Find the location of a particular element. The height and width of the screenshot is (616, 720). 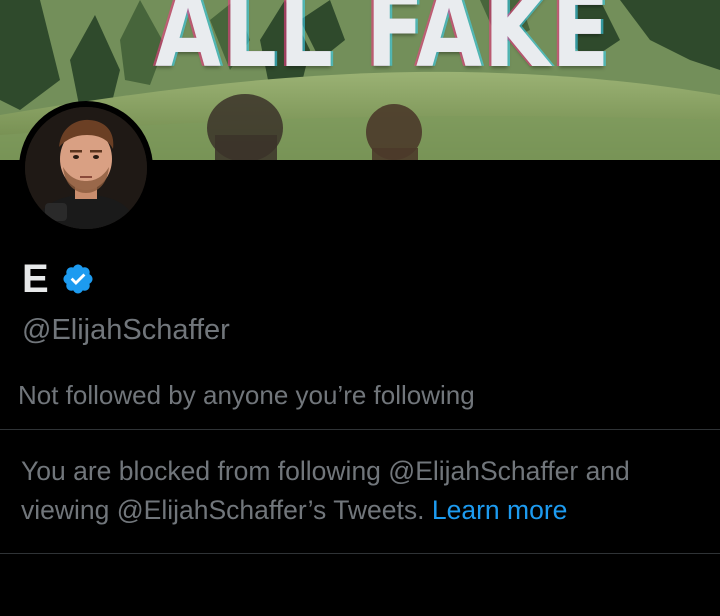

verified-badge-icon is located at coordinates (78, 279).